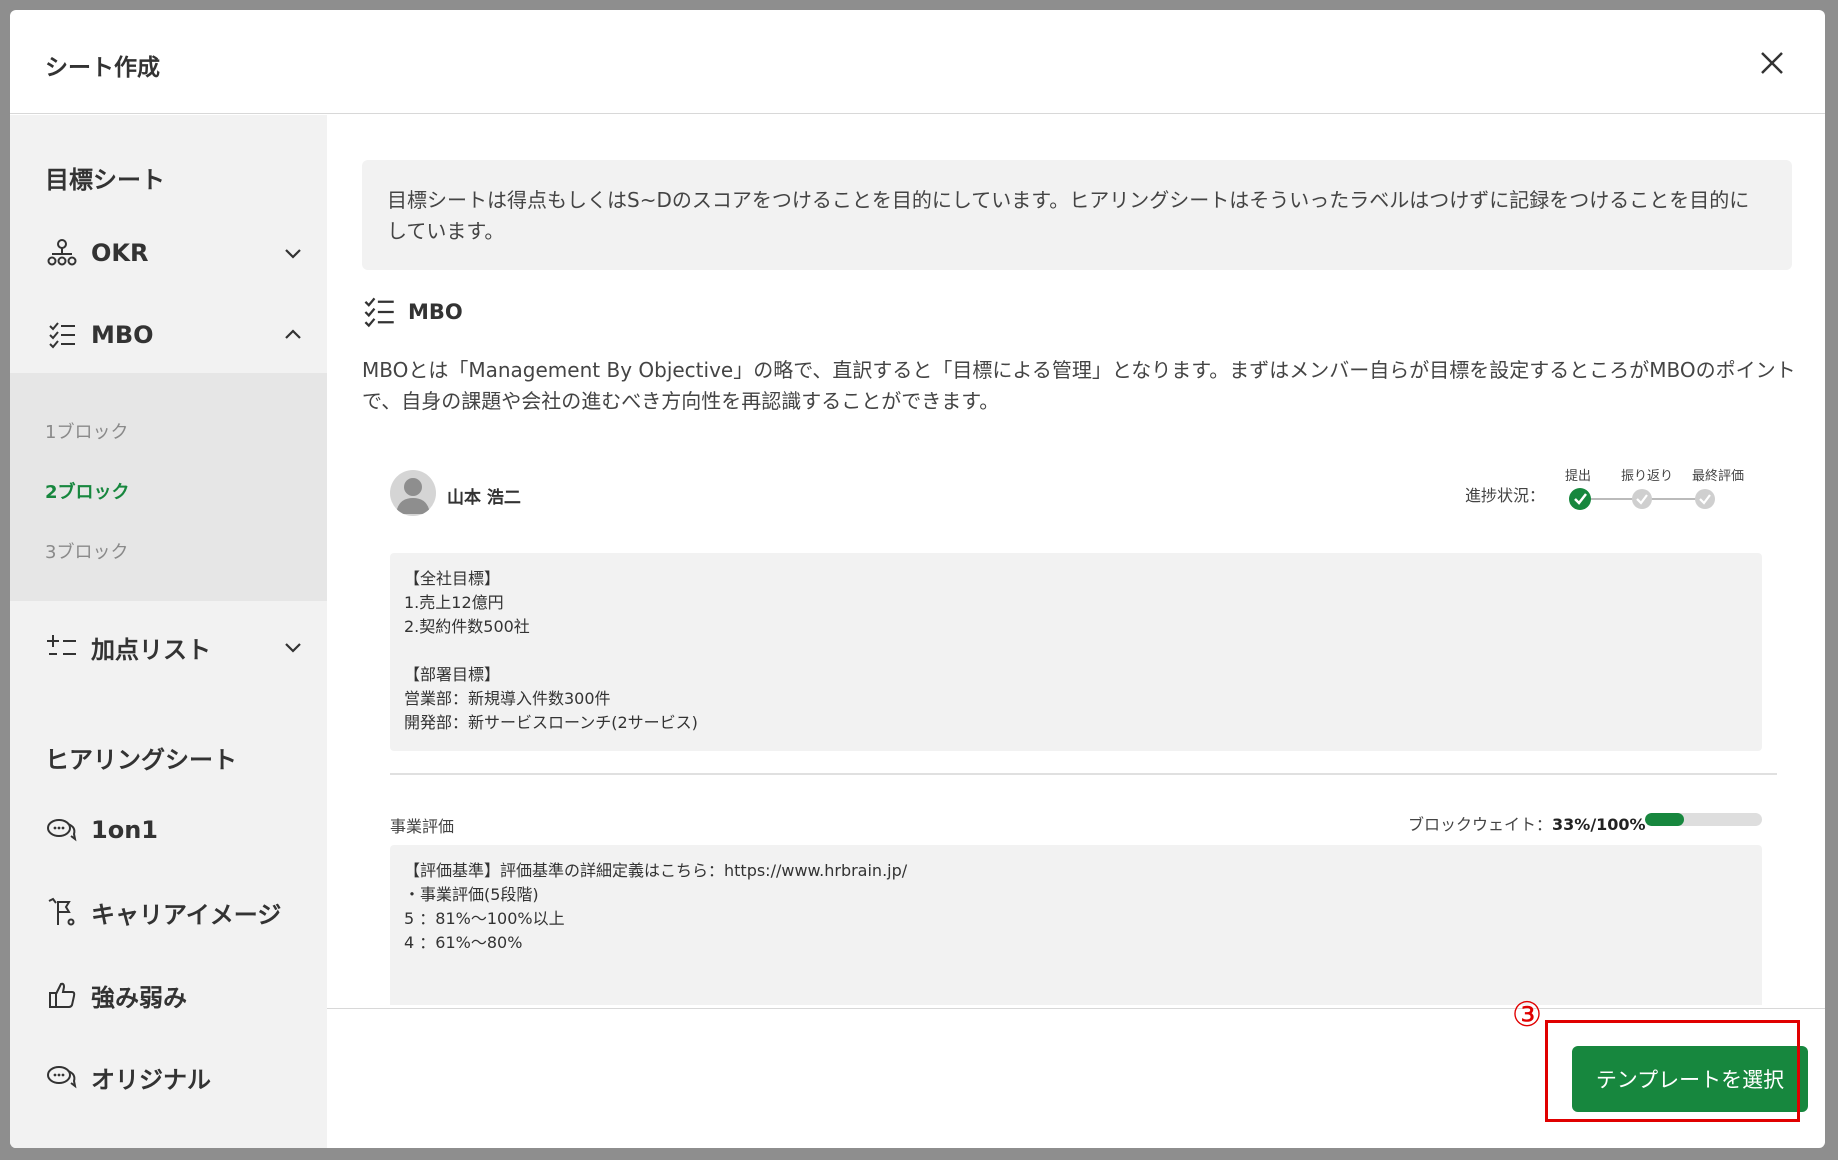  What do you see at coordinates (1505, 495) in the screenshot?
I see `progress-status-label: 進捗状況：` at bounding box center [1505, 495].